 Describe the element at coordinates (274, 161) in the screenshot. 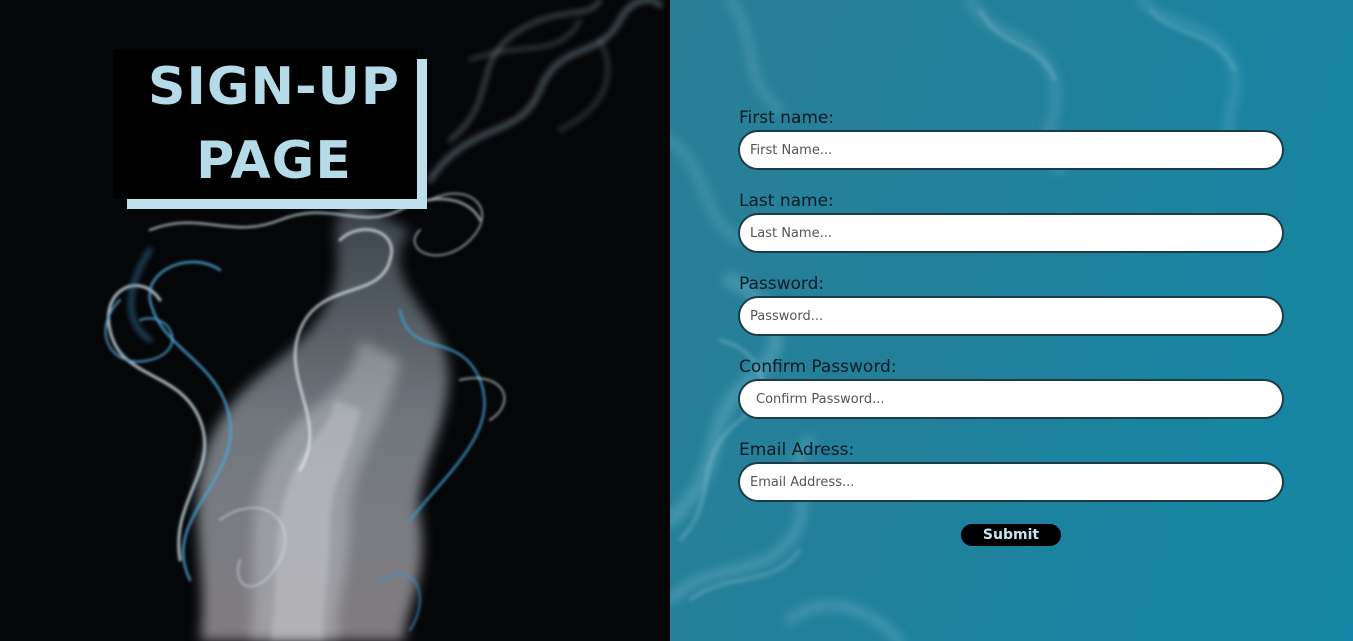

I see `page-title-line-2: PAGE` at that location.